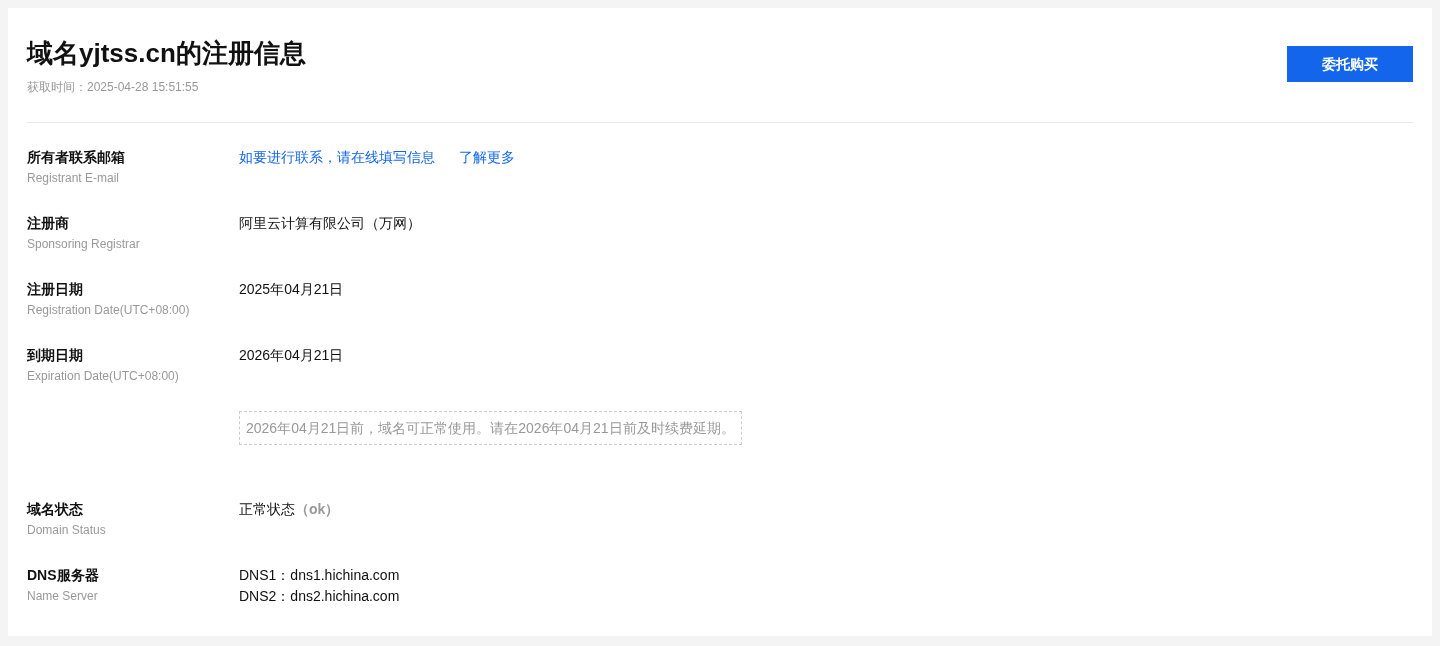 Image resolution: width=1440 pixels, height=646 pixels. What do you see at coordinates (109, 310) in the screenshot?
I see `field-sublabel: Registration Date(UTC+08:00)` at bounding box center [109, 310].